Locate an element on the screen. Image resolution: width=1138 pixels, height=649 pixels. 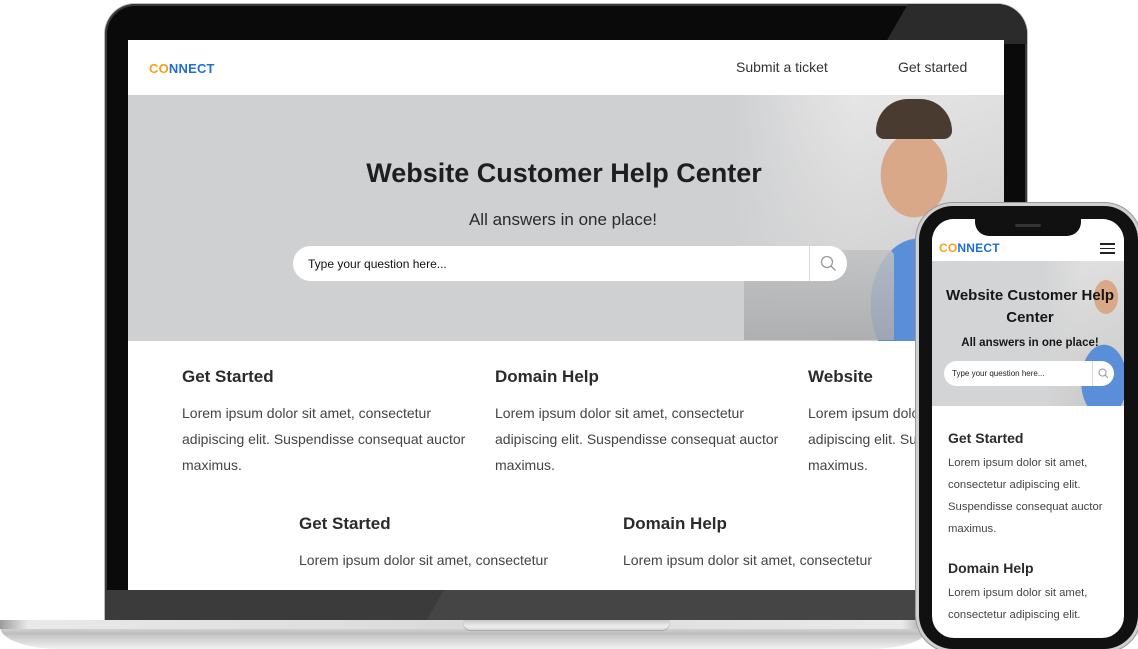
hamburger-icon is located at coordinates (1107, 248).